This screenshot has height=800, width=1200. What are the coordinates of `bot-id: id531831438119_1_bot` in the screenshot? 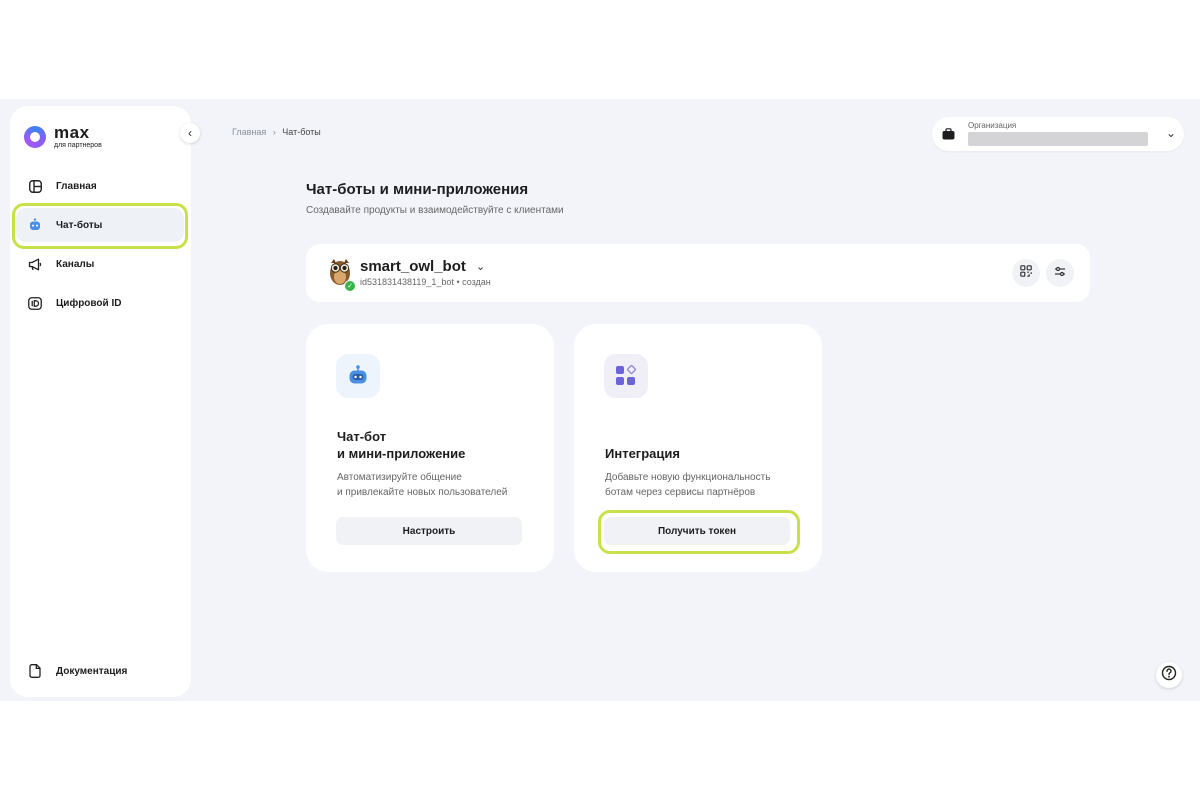 It's located at (407, 282).